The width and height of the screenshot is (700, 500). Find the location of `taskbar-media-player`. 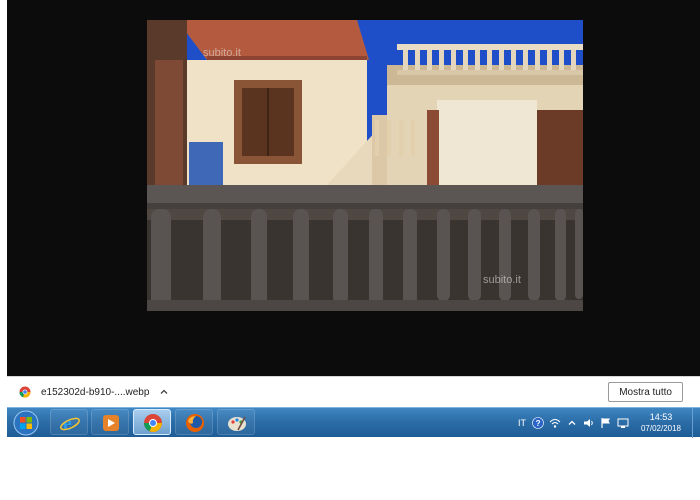

taskbar-media-player is located at coordinates (110, 422).